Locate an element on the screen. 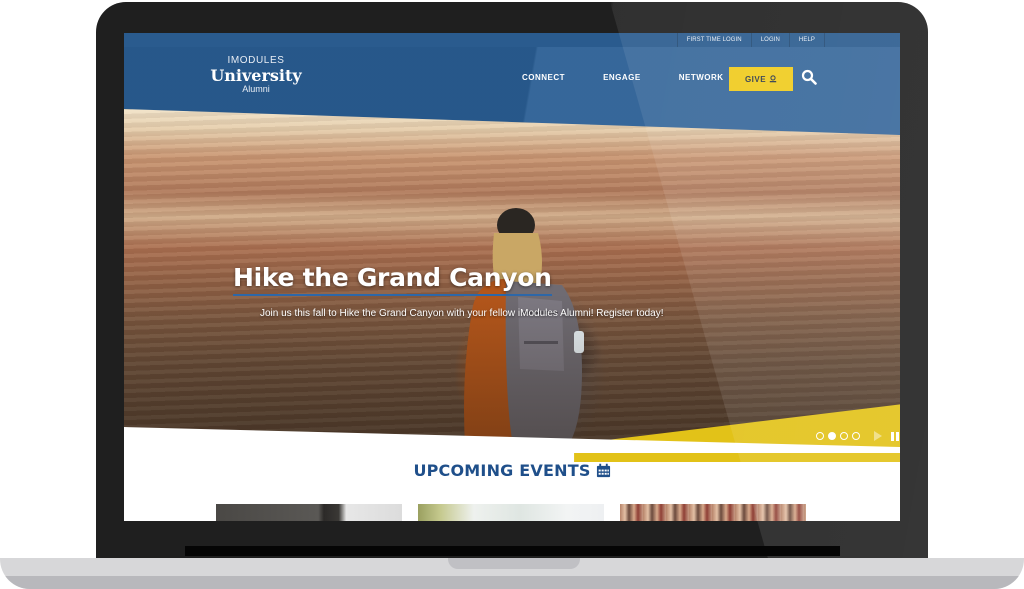 Image resolution: width=1024 pixels, height=589 pixels. site-logo: IMODULES University Alumni is located at coordinates (256, 75).